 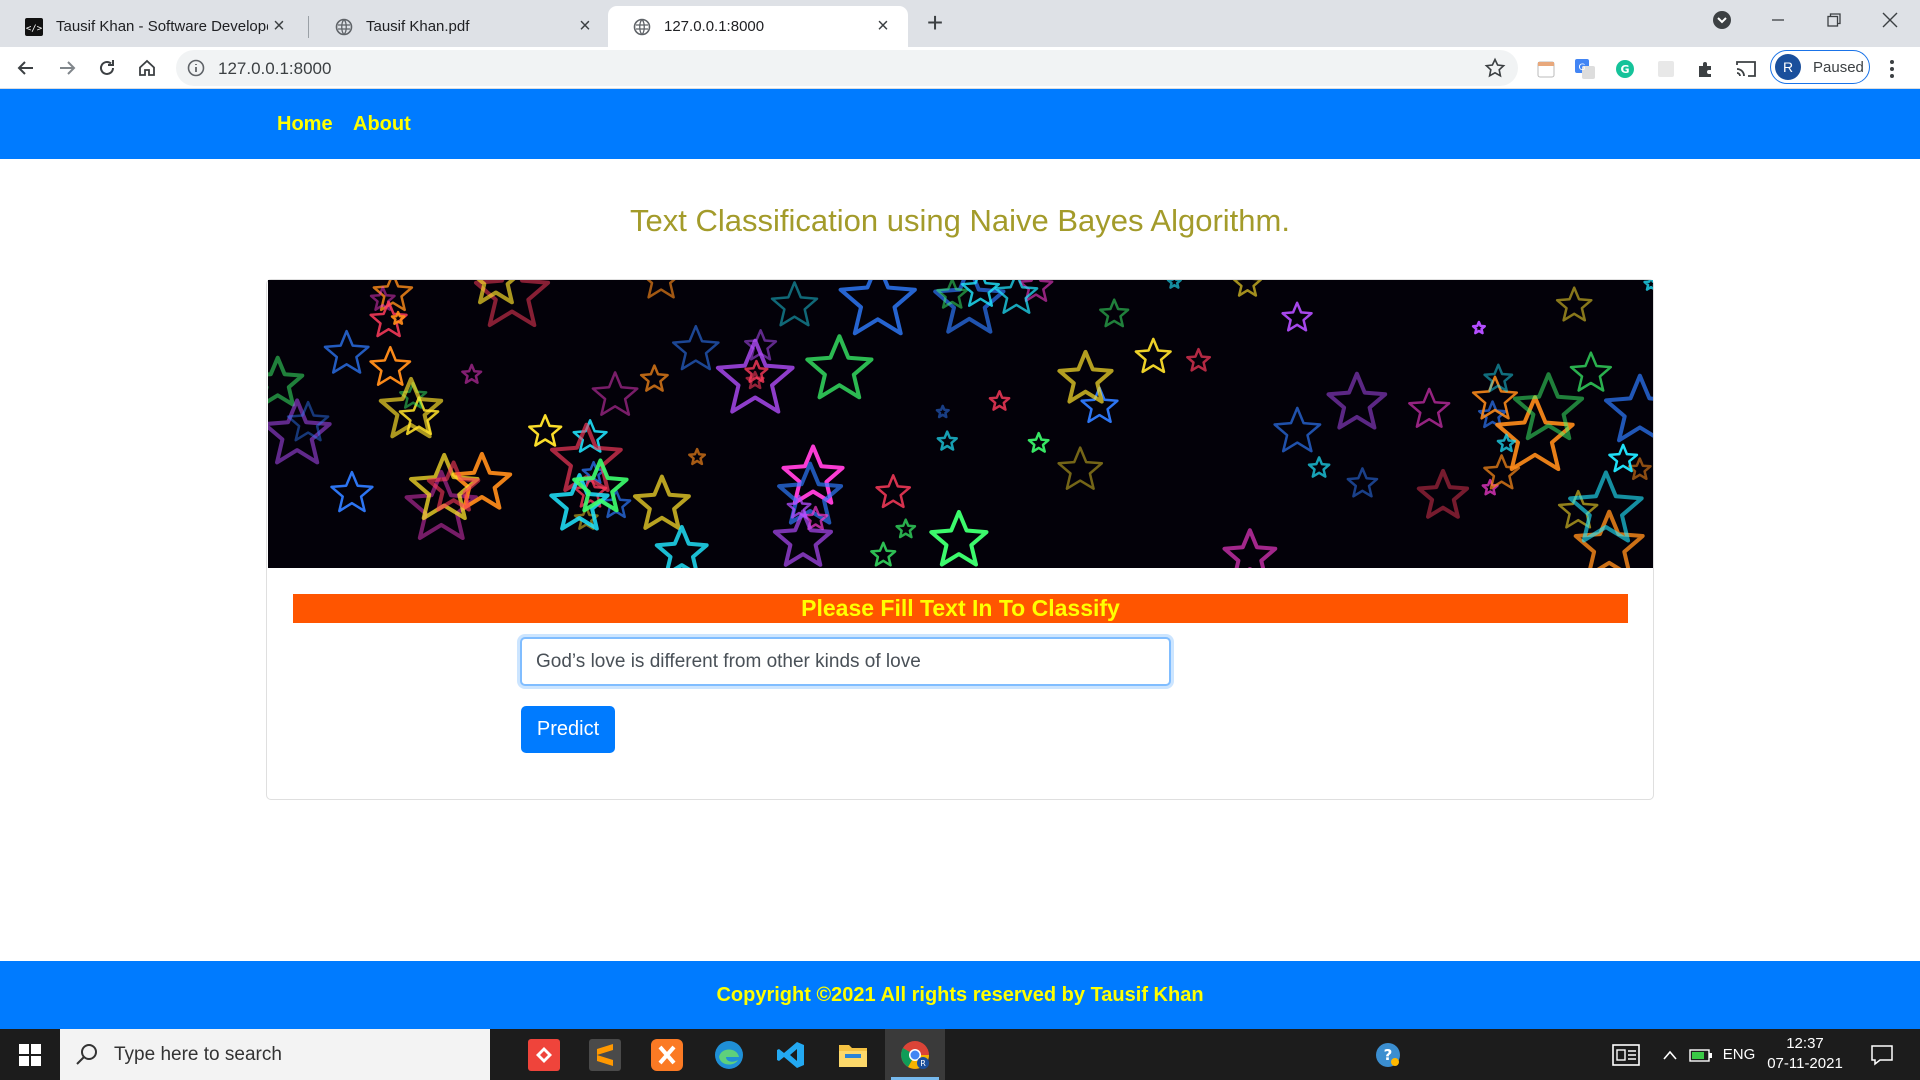 I want to click on taskbar-search: Type here to search, so click(x=275, y=1054).